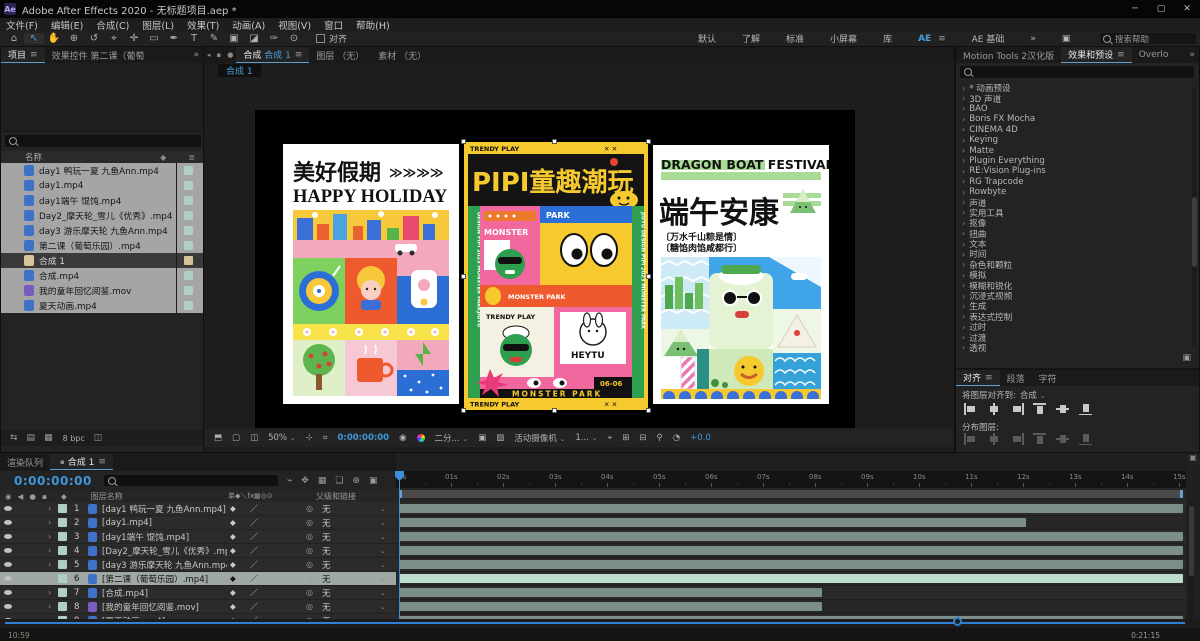  Describe the element at coordinates (198, 523) in the screenshot. I see `timeline-layer-row: › 2 [day1.mp4] ◆ ／ ◎ 无 ⌄` at that location.